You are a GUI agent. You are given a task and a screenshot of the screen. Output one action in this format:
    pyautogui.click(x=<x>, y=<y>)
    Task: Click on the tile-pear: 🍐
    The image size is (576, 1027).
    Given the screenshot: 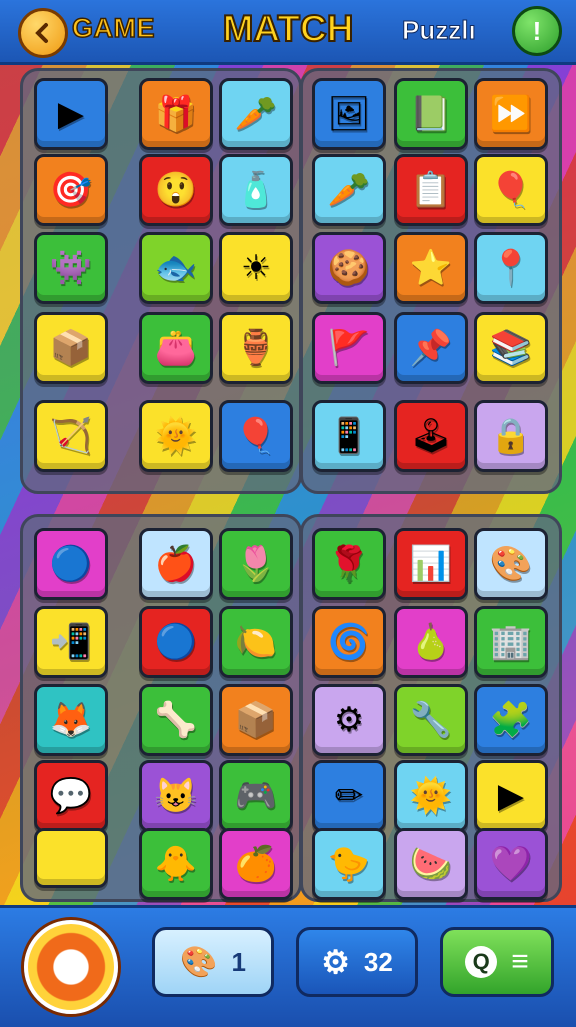 What is the action you would take?
    pyautogui.click(x=431, y=642)
    